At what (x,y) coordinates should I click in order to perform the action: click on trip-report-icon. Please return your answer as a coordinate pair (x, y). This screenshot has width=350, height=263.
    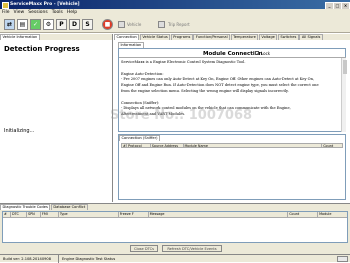
    Looking at the image, I should click on (161, 24).